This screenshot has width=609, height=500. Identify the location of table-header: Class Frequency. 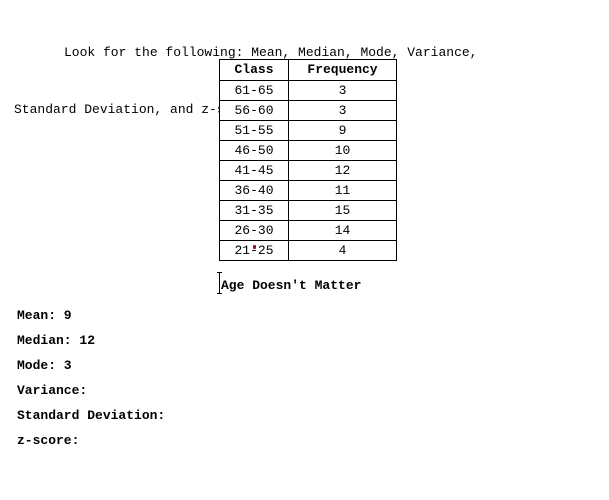
(308, 70).